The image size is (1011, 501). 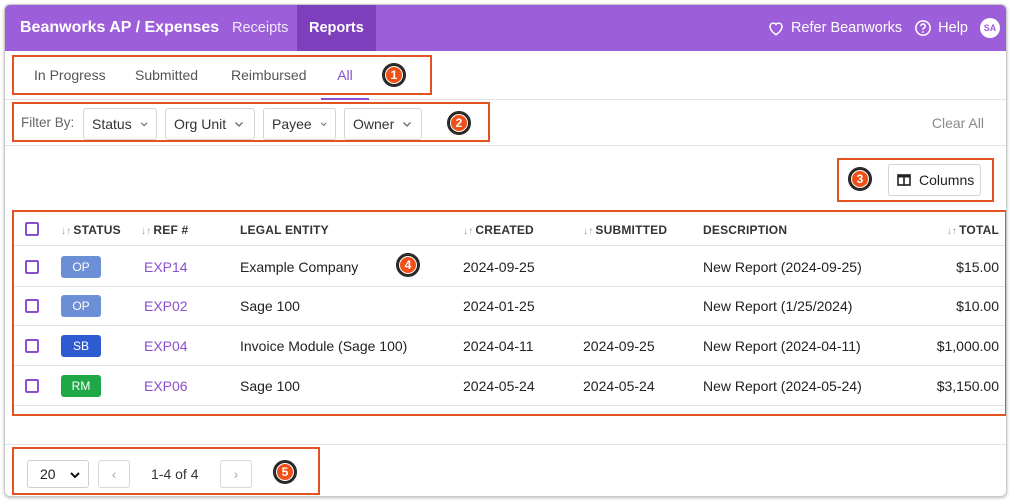 What do you see at coordinates (958, 123) in the screenshot?
I see `clear-all-button: Clear All` at bounding box center [958, 123].